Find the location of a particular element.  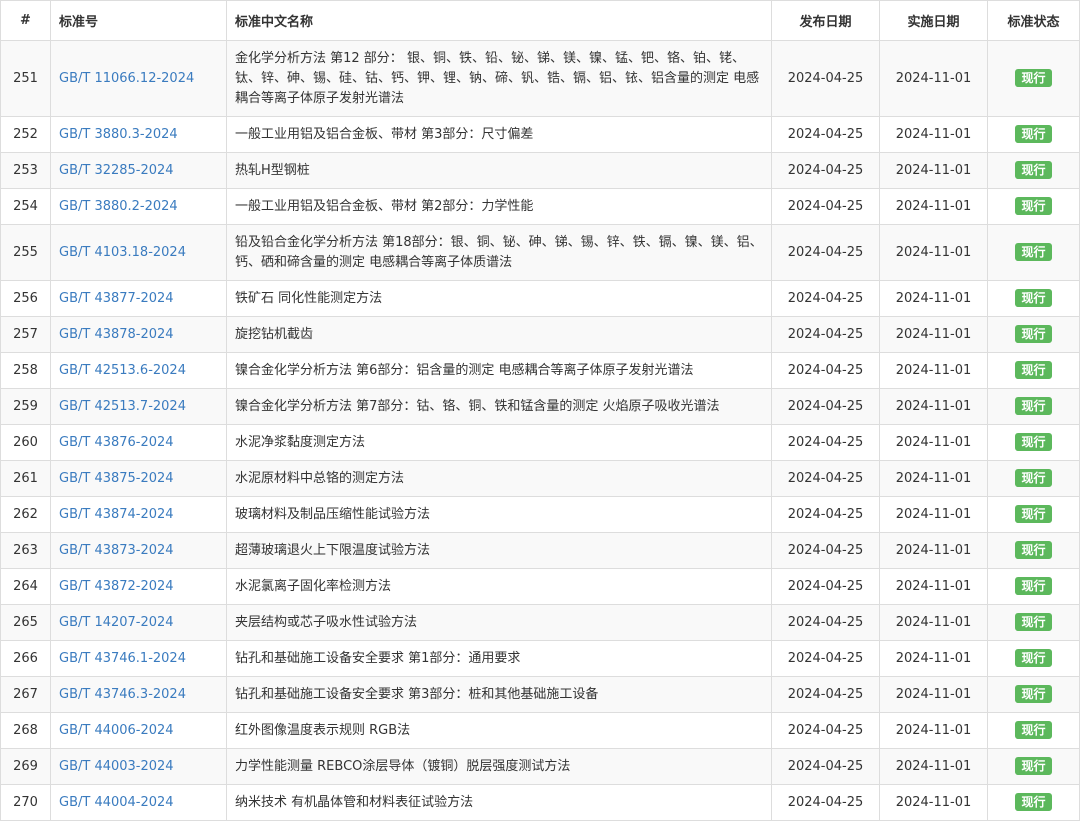

standard-code-link: GB/T 44004-2024 is located at coordinates (116, 802).